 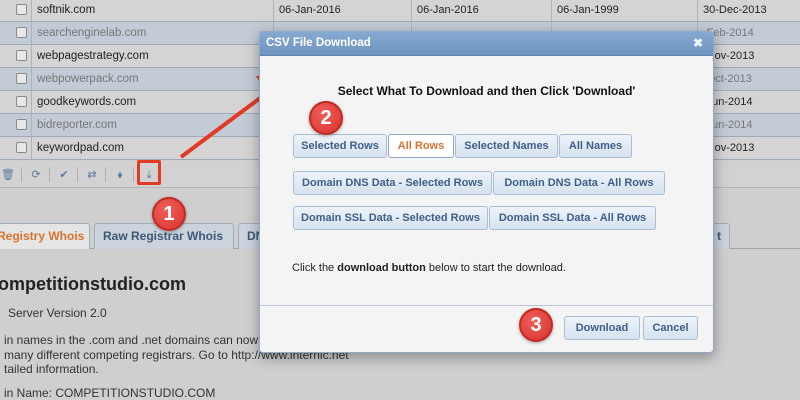 What do you see at coordinates (735, 10) in the screenshot?
I see `date-cell: 30-Dec-2013` at bounding box center [735, 10].